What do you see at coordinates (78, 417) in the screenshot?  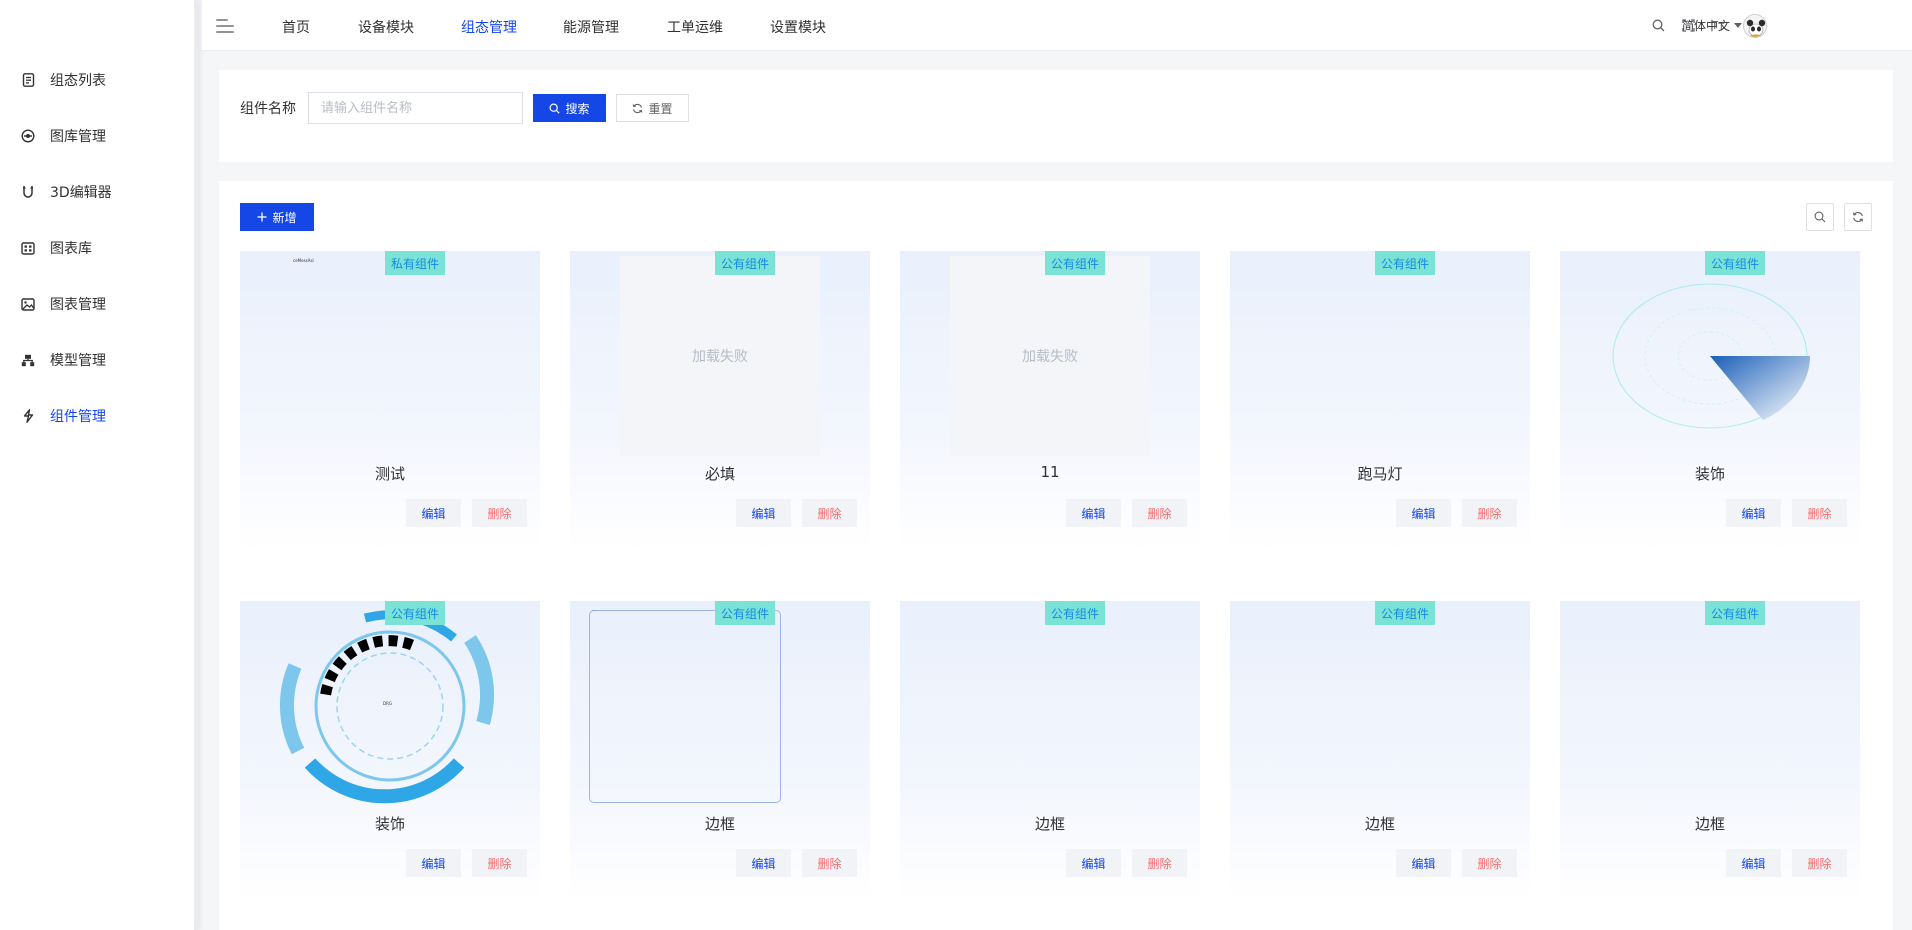 I see `sidebar-item-label: 组件管理` at bounding box center [78, 417].